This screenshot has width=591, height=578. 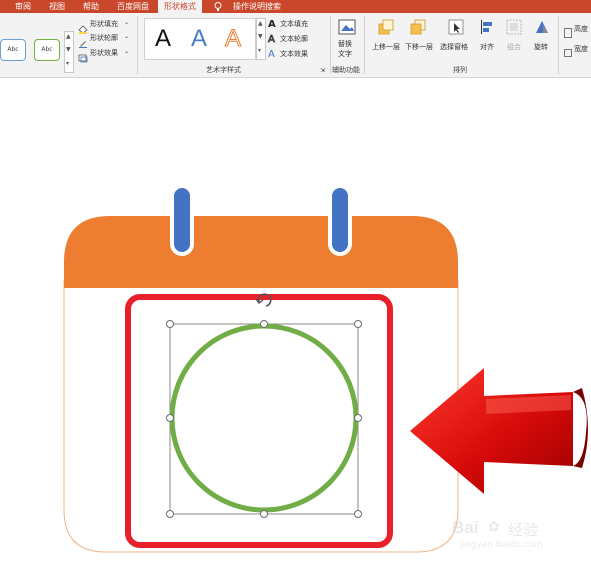 I want to click on paw-icon: ✿, so click(x=494, y=527).